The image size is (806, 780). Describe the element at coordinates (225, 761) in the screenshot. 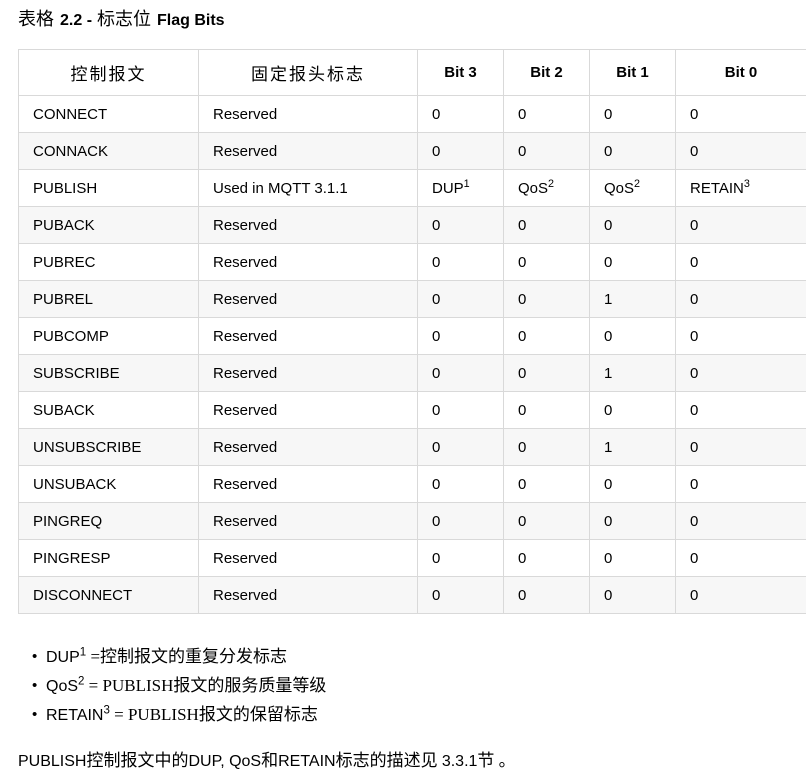

I see `closing-text-c: DUP, QoS` at that location.